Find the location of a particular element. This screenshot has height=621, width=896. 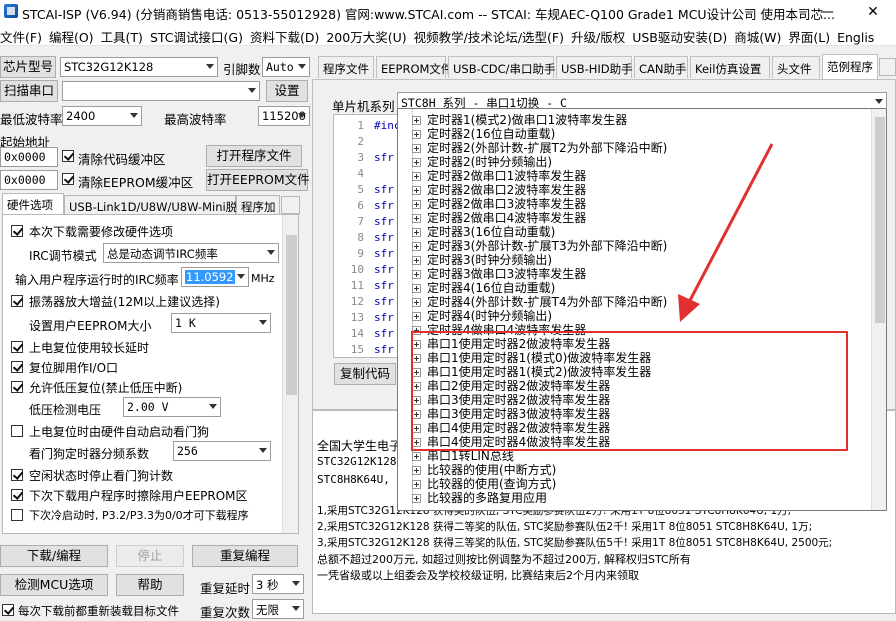

tab-usb-hid: USB-HID助手 is located at coordinates (594, 67).